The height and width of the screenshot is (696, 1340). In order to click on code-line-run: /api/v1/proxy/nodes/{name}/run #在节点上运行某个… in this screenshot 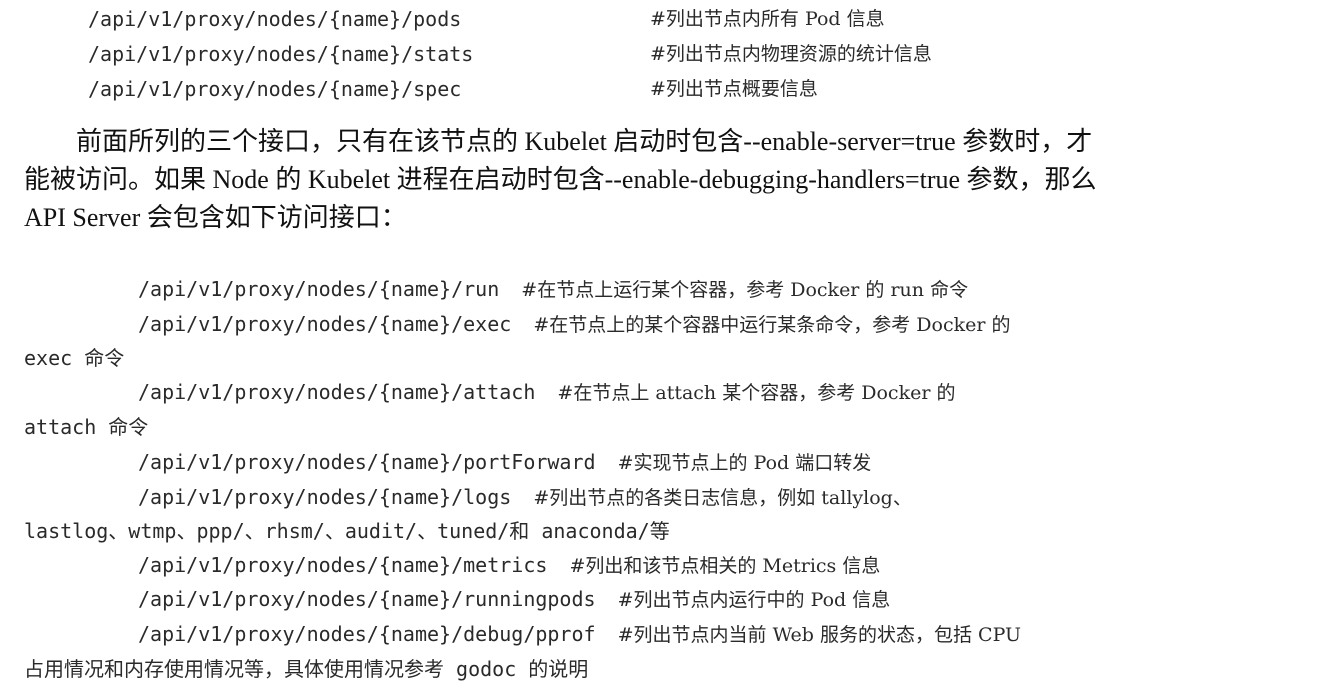, I will do `click(553, 289)`.